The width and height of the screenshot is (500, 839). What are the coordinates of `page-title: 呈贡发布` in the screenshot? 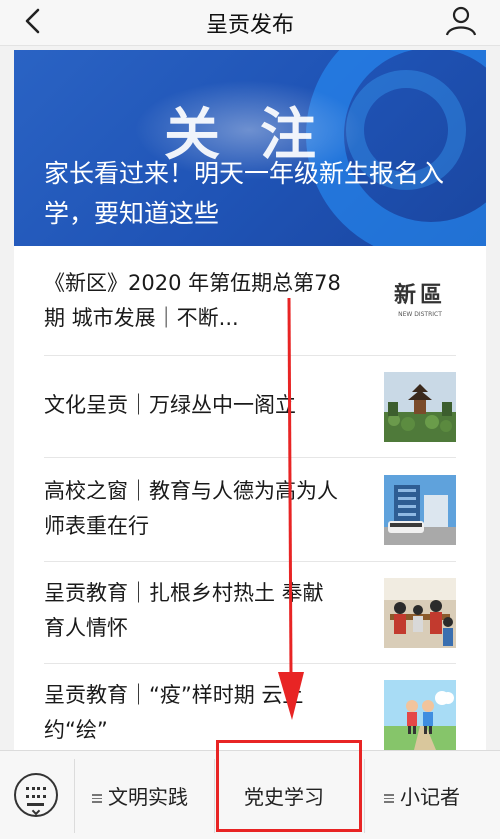 It's located at (249, 25).